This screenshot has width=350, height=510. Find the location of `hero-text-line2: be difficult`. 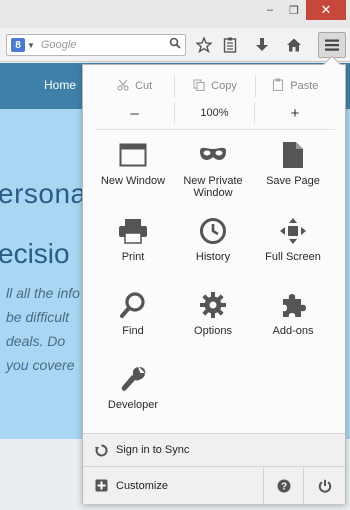

hero-text-line2: be difficult is located at coordinates (38, 317).